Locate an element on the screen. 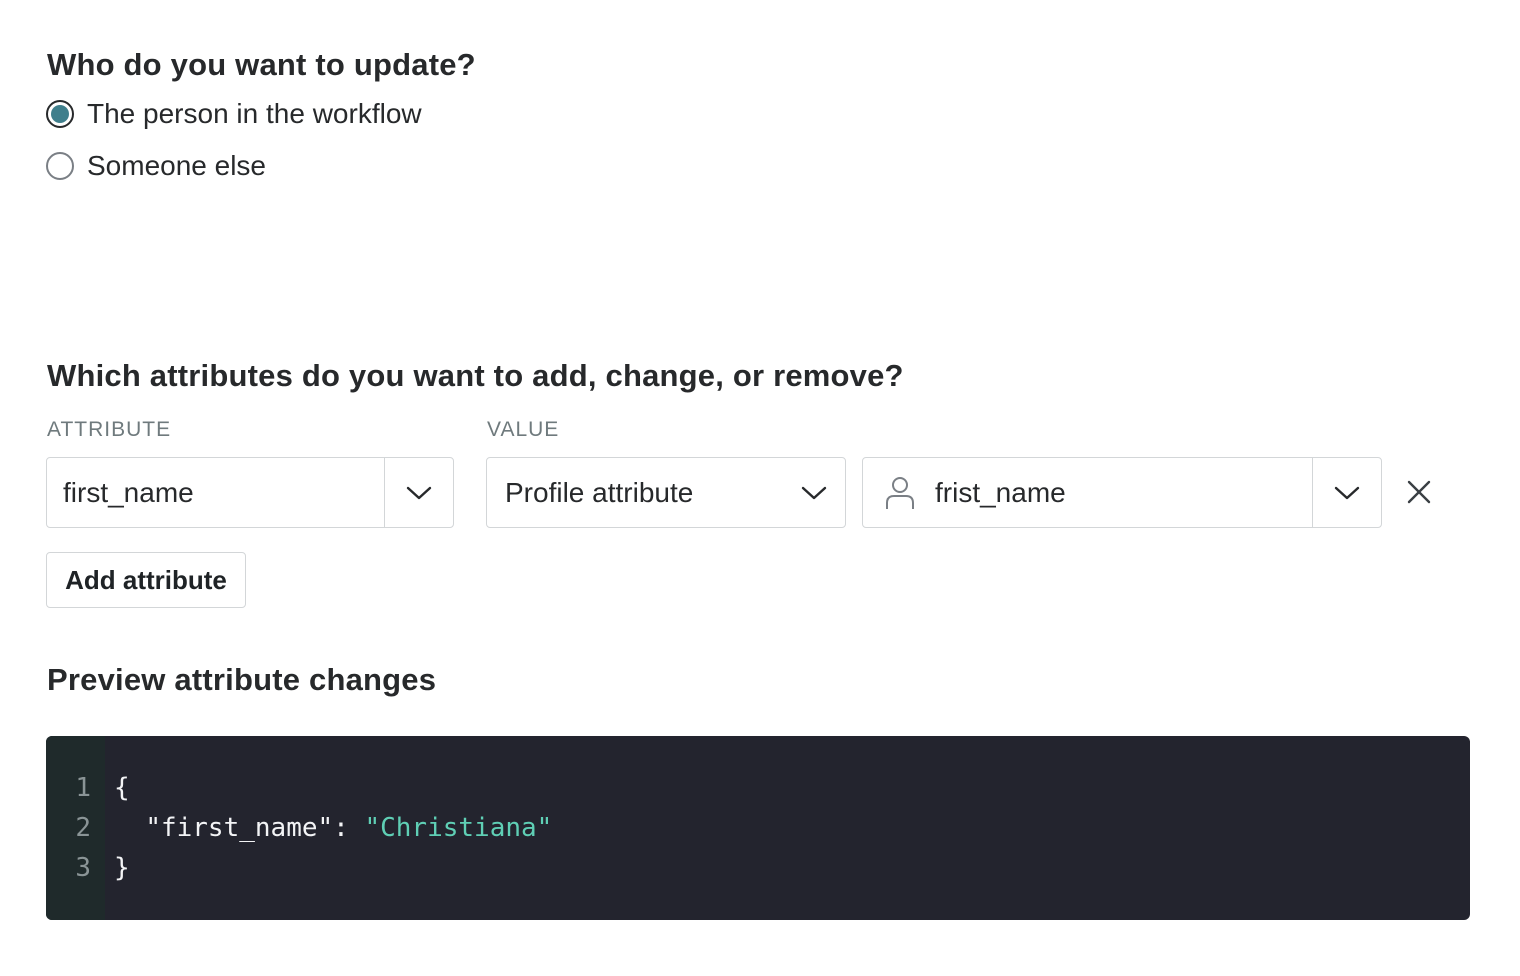  person-icon is located at coordinates (900, 493).